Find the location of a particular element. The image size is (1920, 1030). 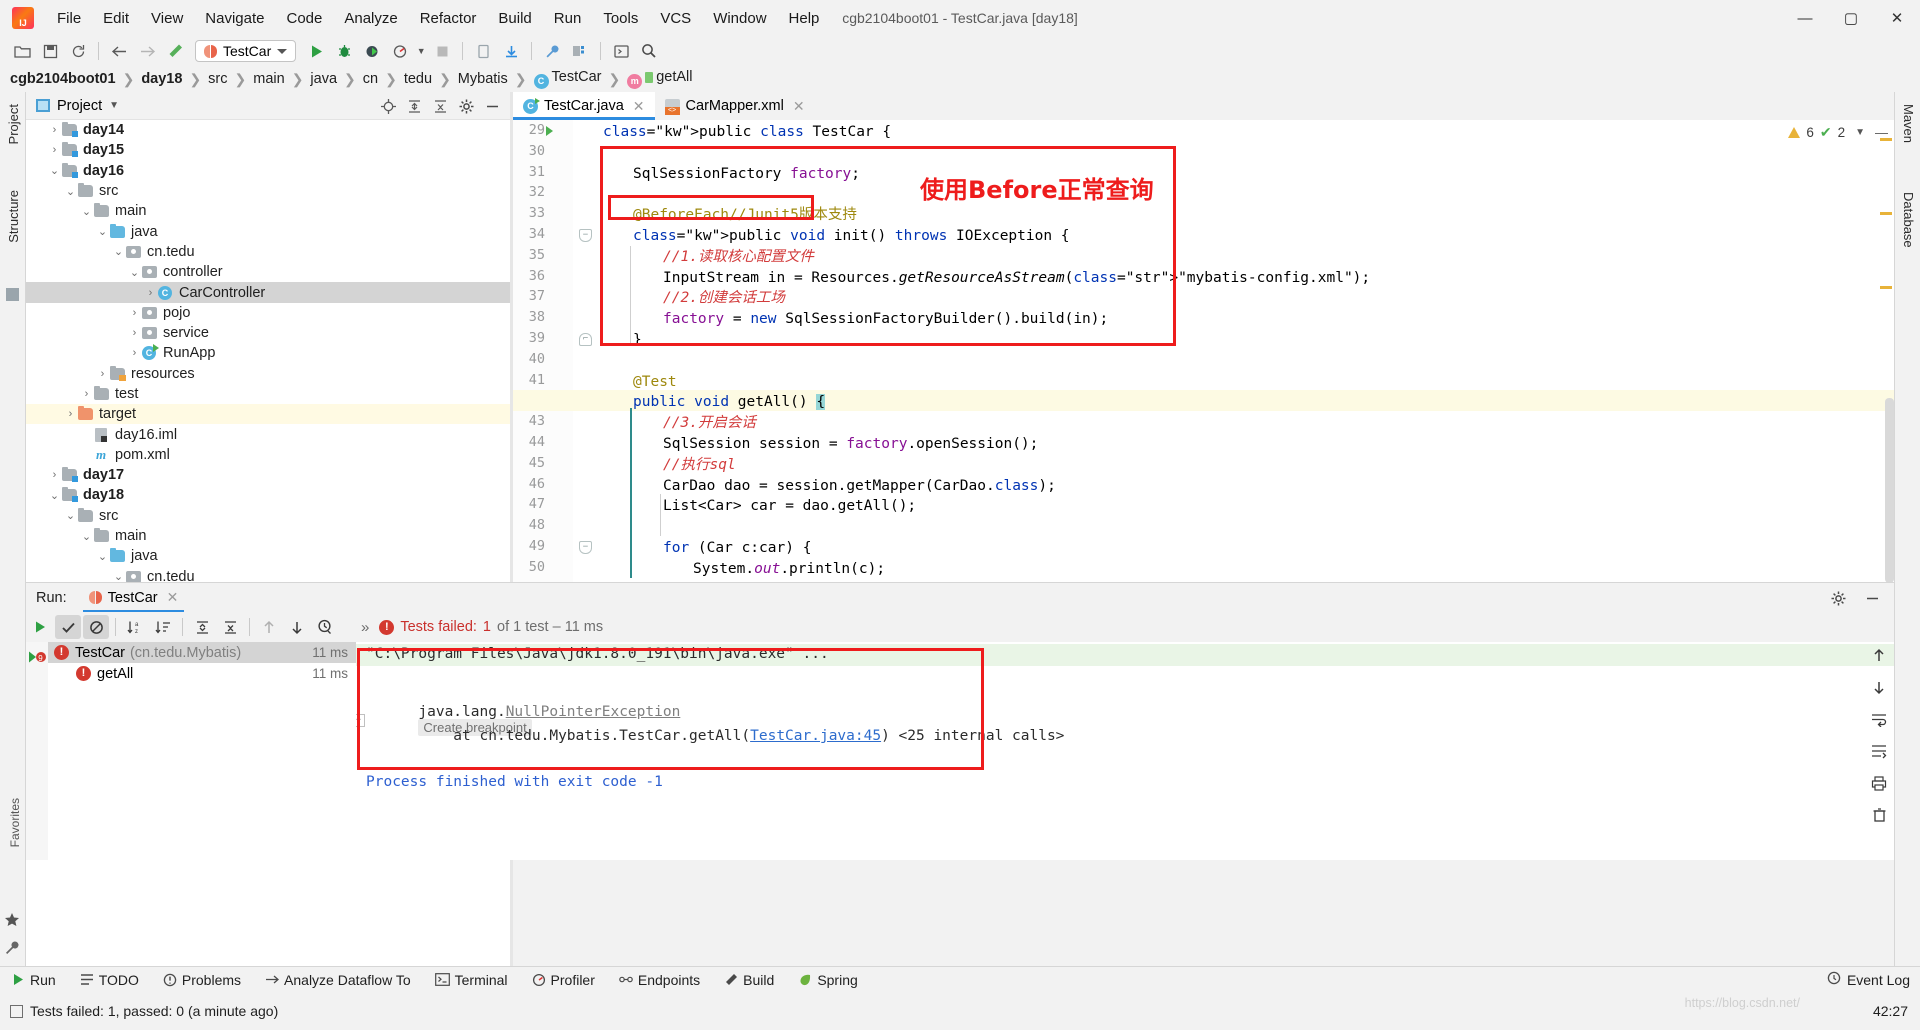

tool-button-project: Project is located at coordinates (13, 124).